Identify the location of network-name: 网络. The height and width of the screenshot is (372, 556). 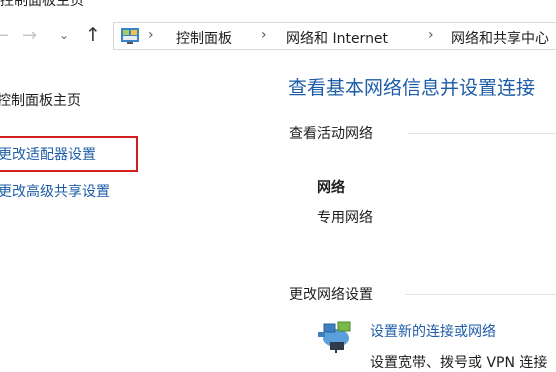
(331, 188).